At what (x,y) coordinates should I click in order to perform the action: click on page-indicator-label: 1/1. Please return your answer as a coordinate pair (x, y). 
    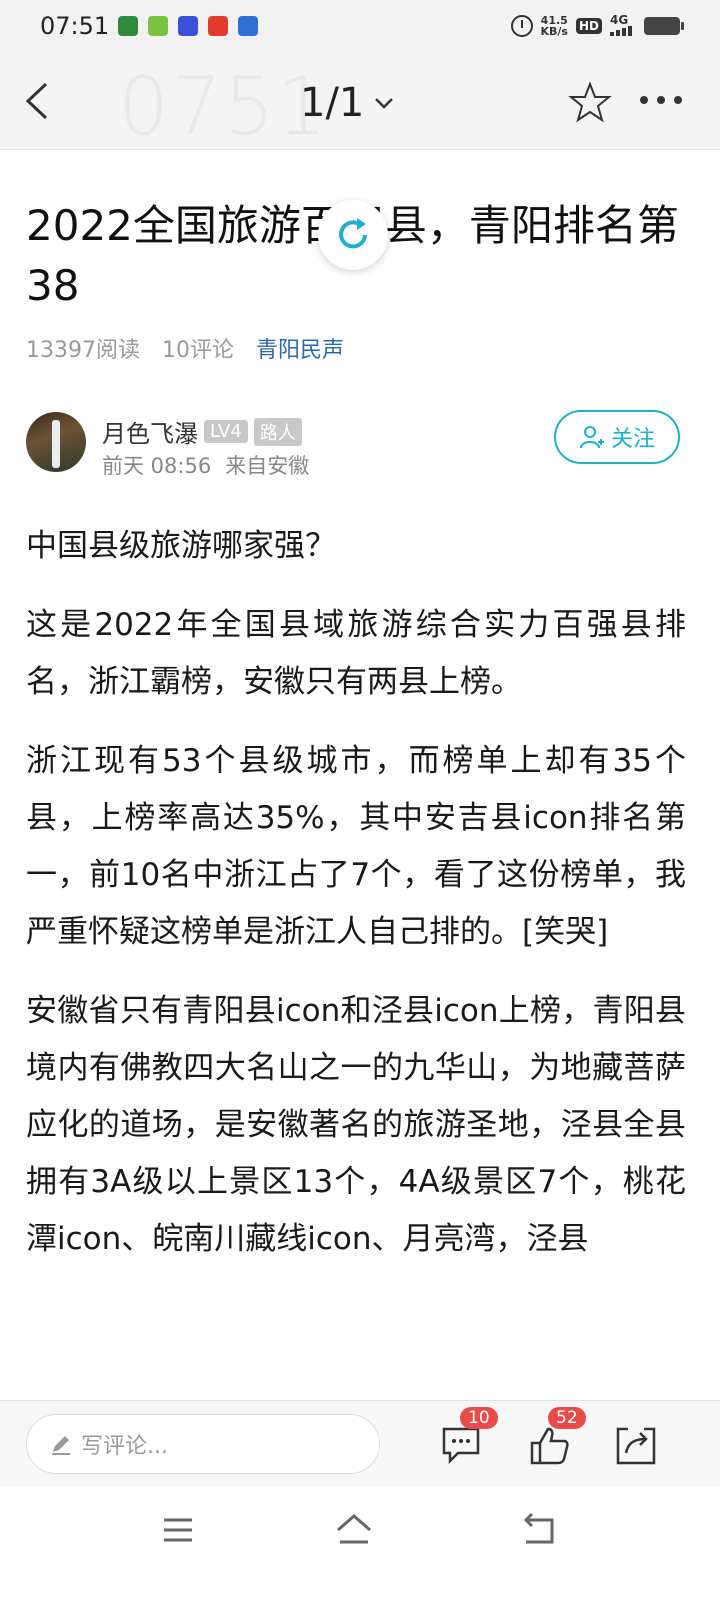
    Looking at the image, I should click on (332, 103).